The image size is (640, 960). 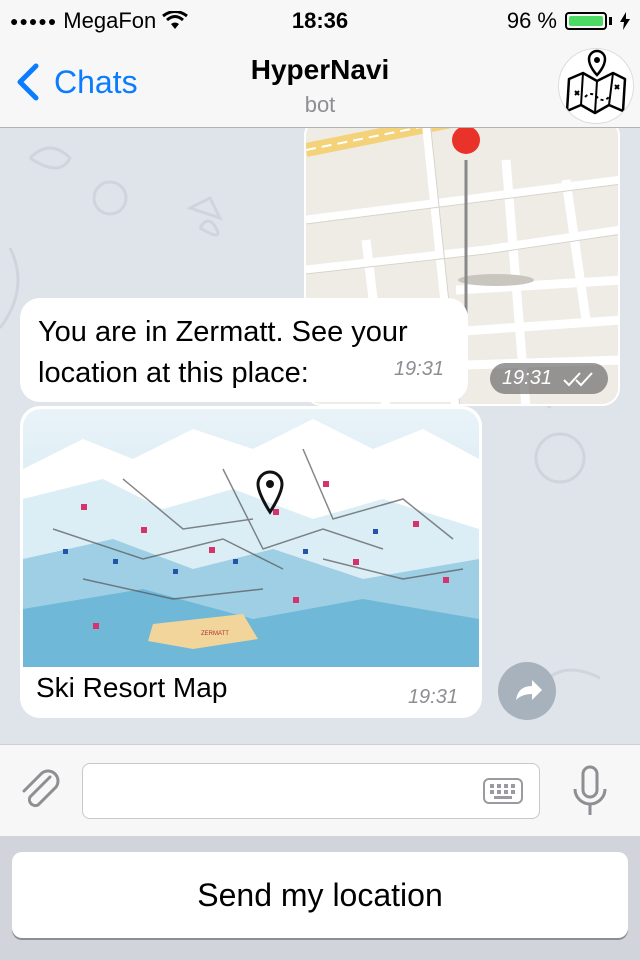 What do you see at coordinates (320, 895) in the screenshot?
I see `send-location-button: Send my location` at bounding box center [320, 895].